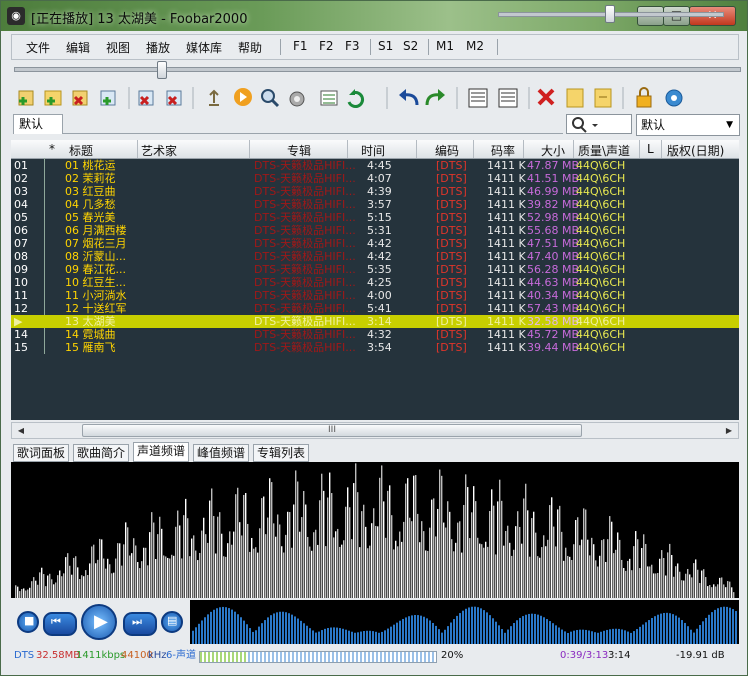 This screenshot has height=676, width=748. Describe the element at coordinates (409, 97) in the screenshot. I see `undo-icon` at that location.